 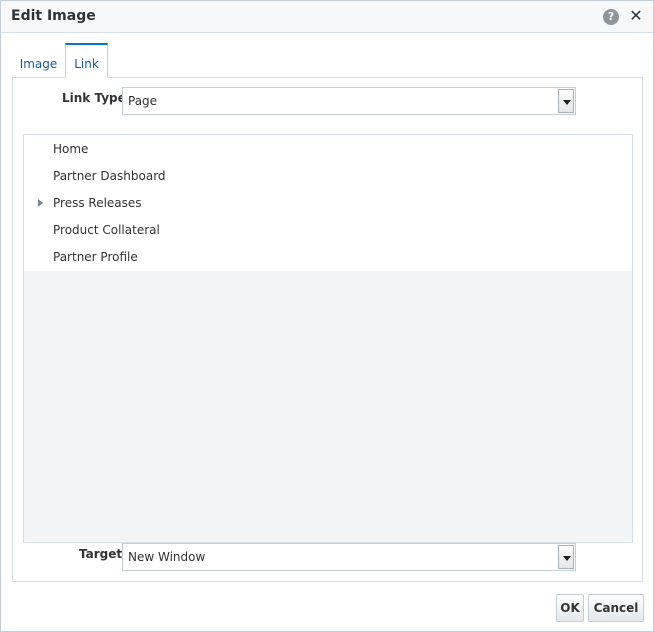 I want to click on tree-item-label: Product Collateral, so click(x=106, y=230).